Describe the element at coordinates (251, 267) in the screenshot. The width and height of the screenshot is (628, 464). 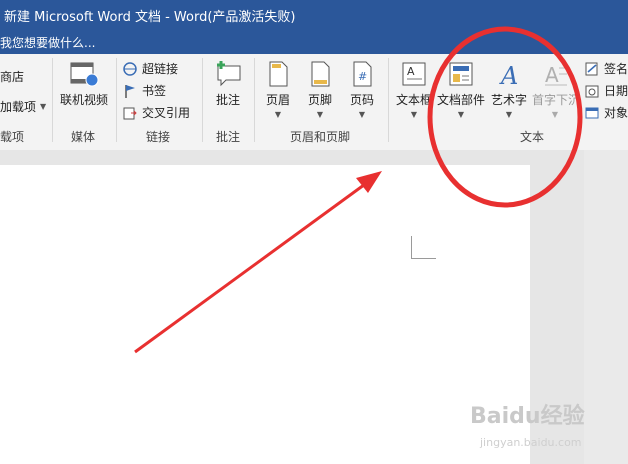
I see `annotation-arrow-line` at that location.